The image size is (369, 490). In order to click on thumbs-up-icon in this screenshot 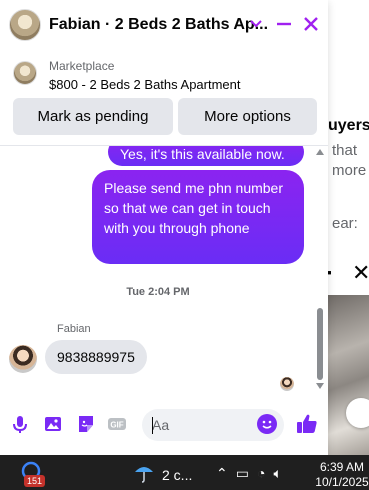, I will do `click(307, 424)`.